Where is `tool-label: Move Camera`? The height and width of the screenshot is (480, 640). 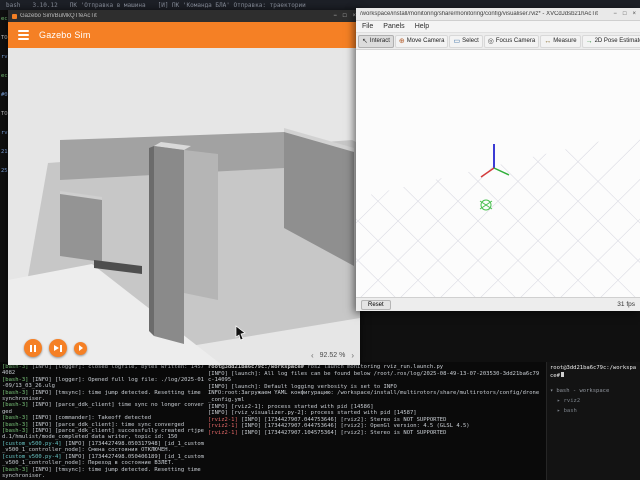
tool-label: Move Camera is located at coordinates (425, 41).